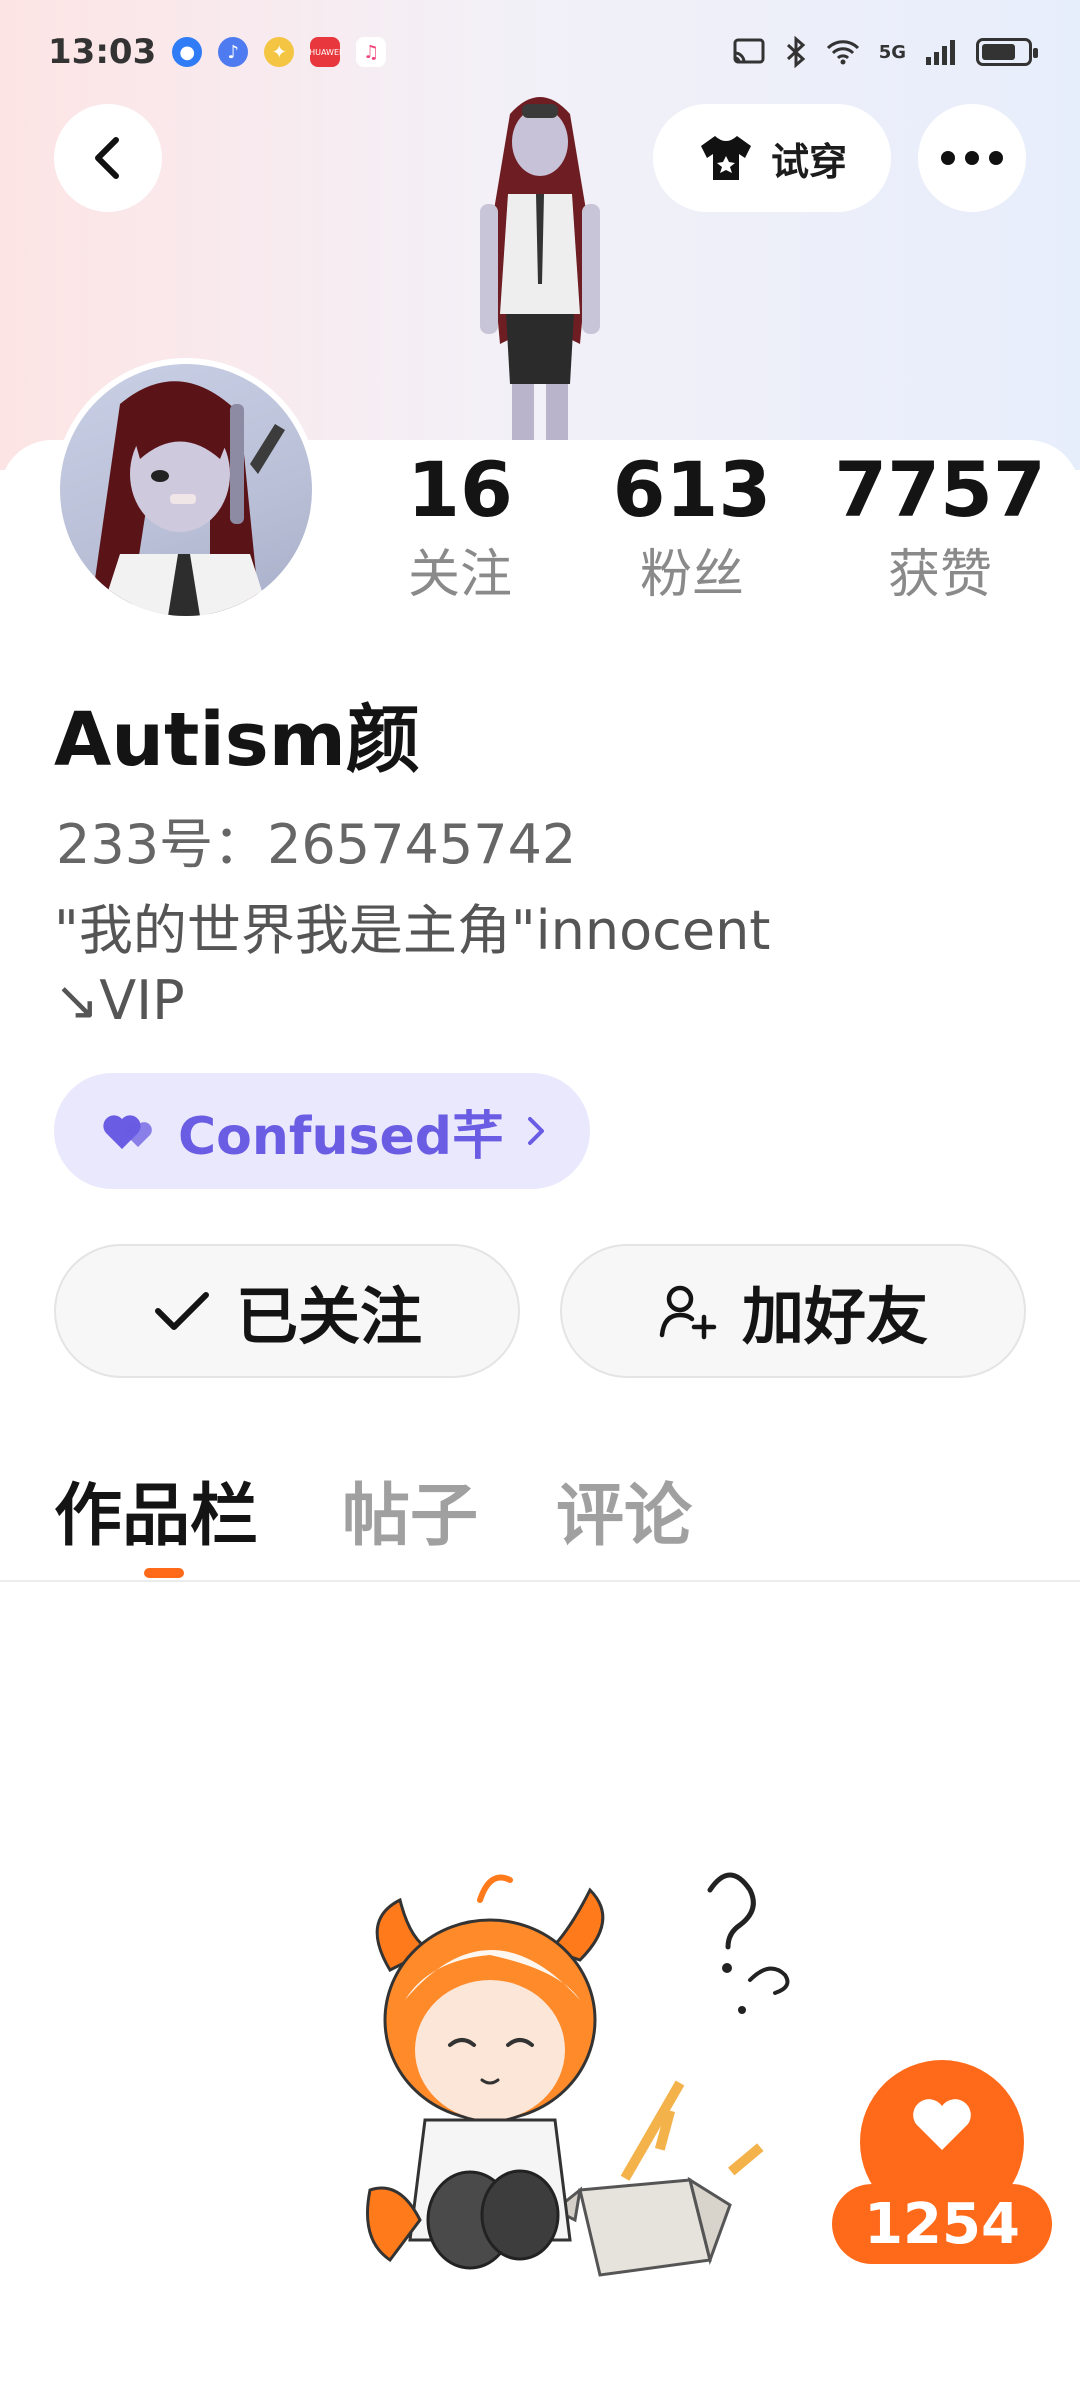  Describe the element at coordinates (624, 1509) in the screenshot. I see `tab-comments: 评论` at that location.